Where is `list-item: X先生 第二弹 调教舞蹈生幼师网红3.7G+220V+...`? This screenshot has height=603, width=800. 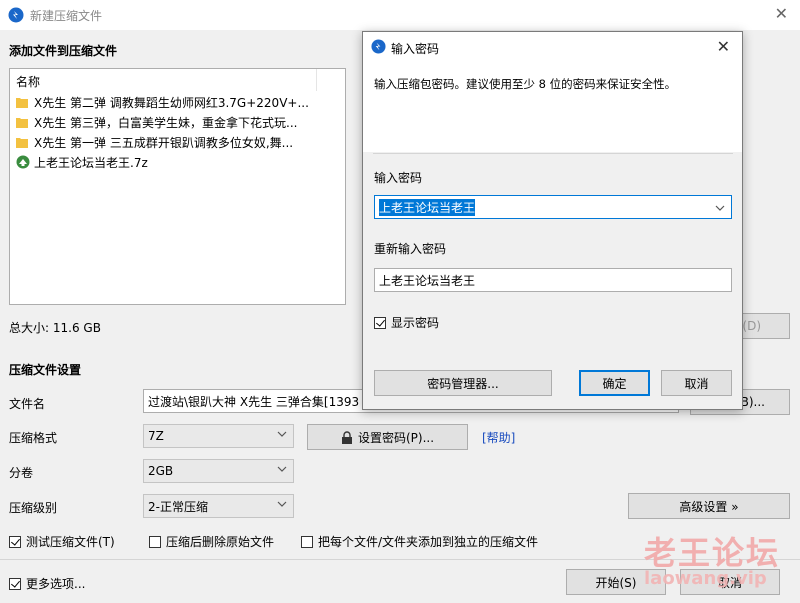
list-item: X先生 第二弹 调教舞蹈生幼师网红3.7G+220V+... is located at coordinates (162, 102).